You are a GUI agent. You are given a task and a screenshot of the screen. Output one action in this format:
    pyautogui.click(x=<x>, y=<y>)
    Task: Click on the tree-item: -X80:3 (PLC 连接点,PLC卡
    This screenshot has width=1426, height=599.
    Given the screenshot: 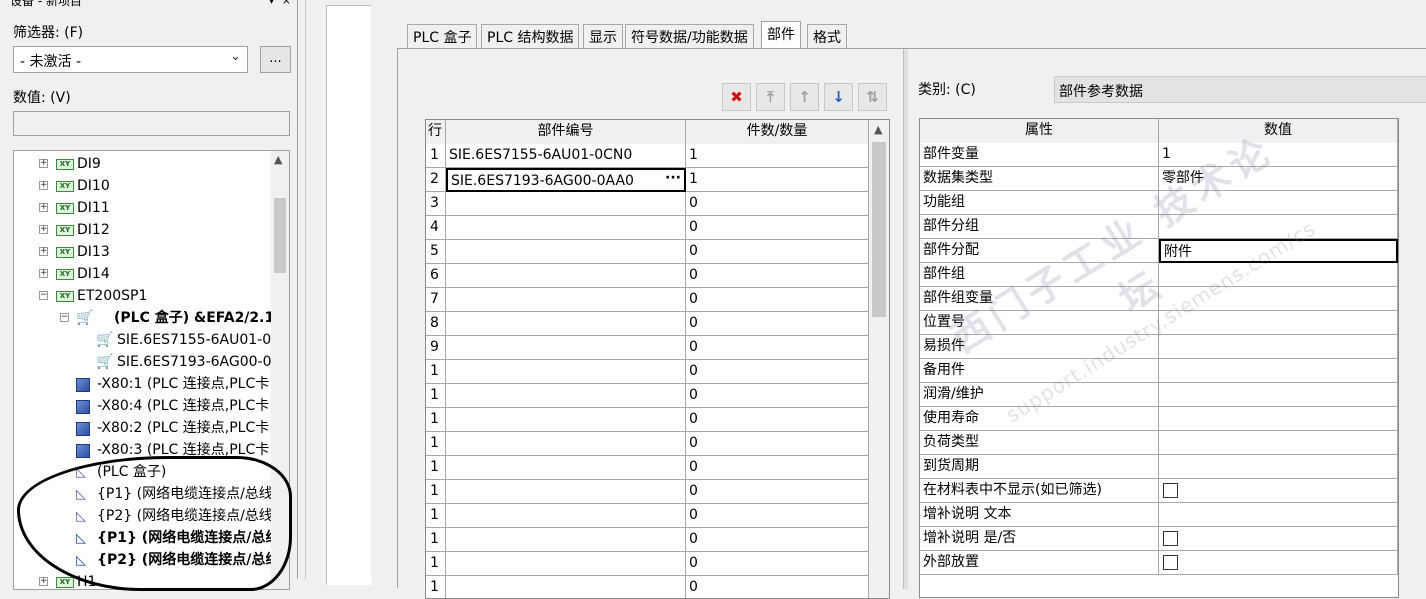 What is the action you would take?
    pyautogui.click(x=143, y=450)
    